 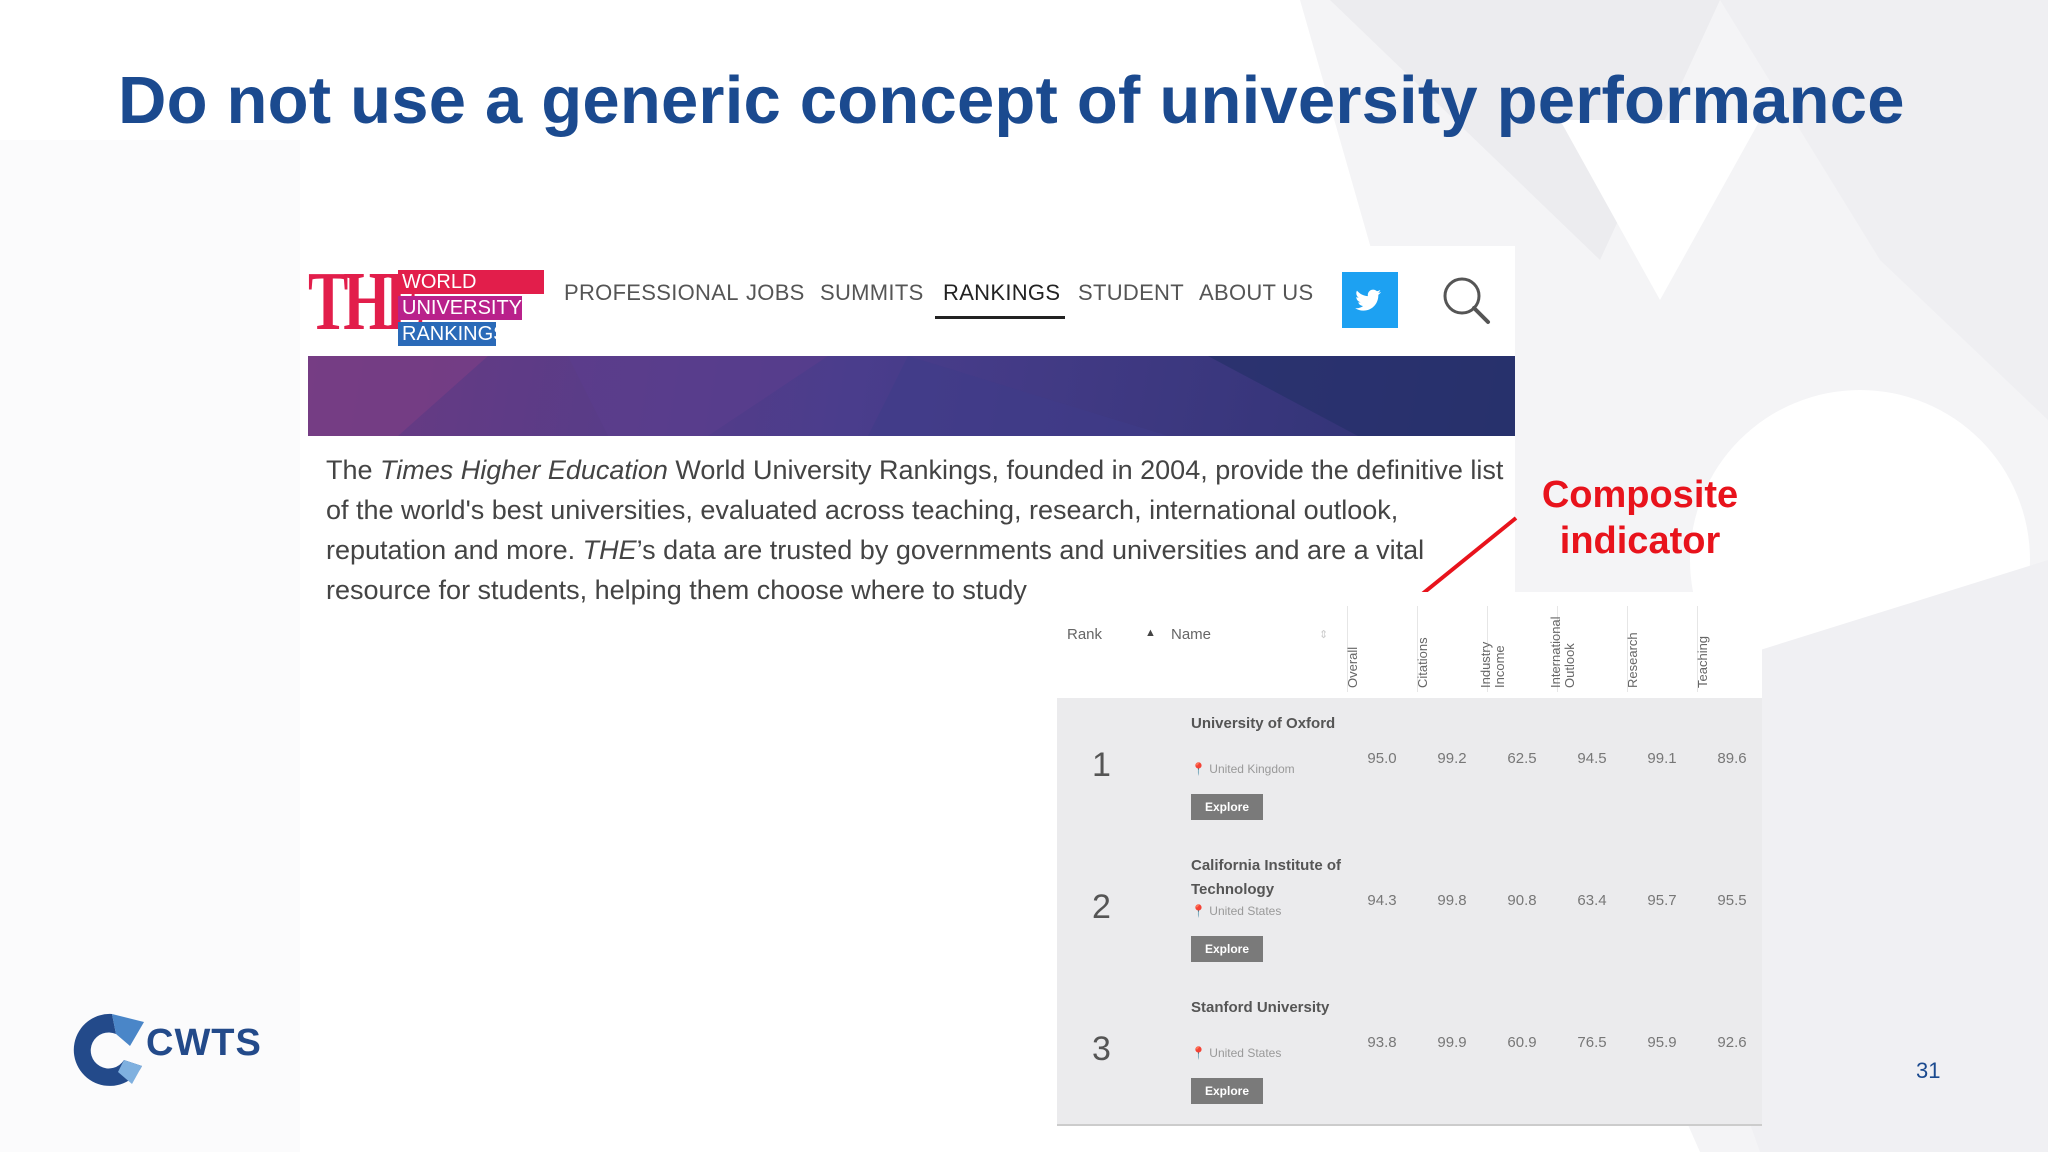 What do you see at coordinates (1662, 1042) in the screenshot?
I see `score-research: 95.9` at bounding box center [1662, 1042].